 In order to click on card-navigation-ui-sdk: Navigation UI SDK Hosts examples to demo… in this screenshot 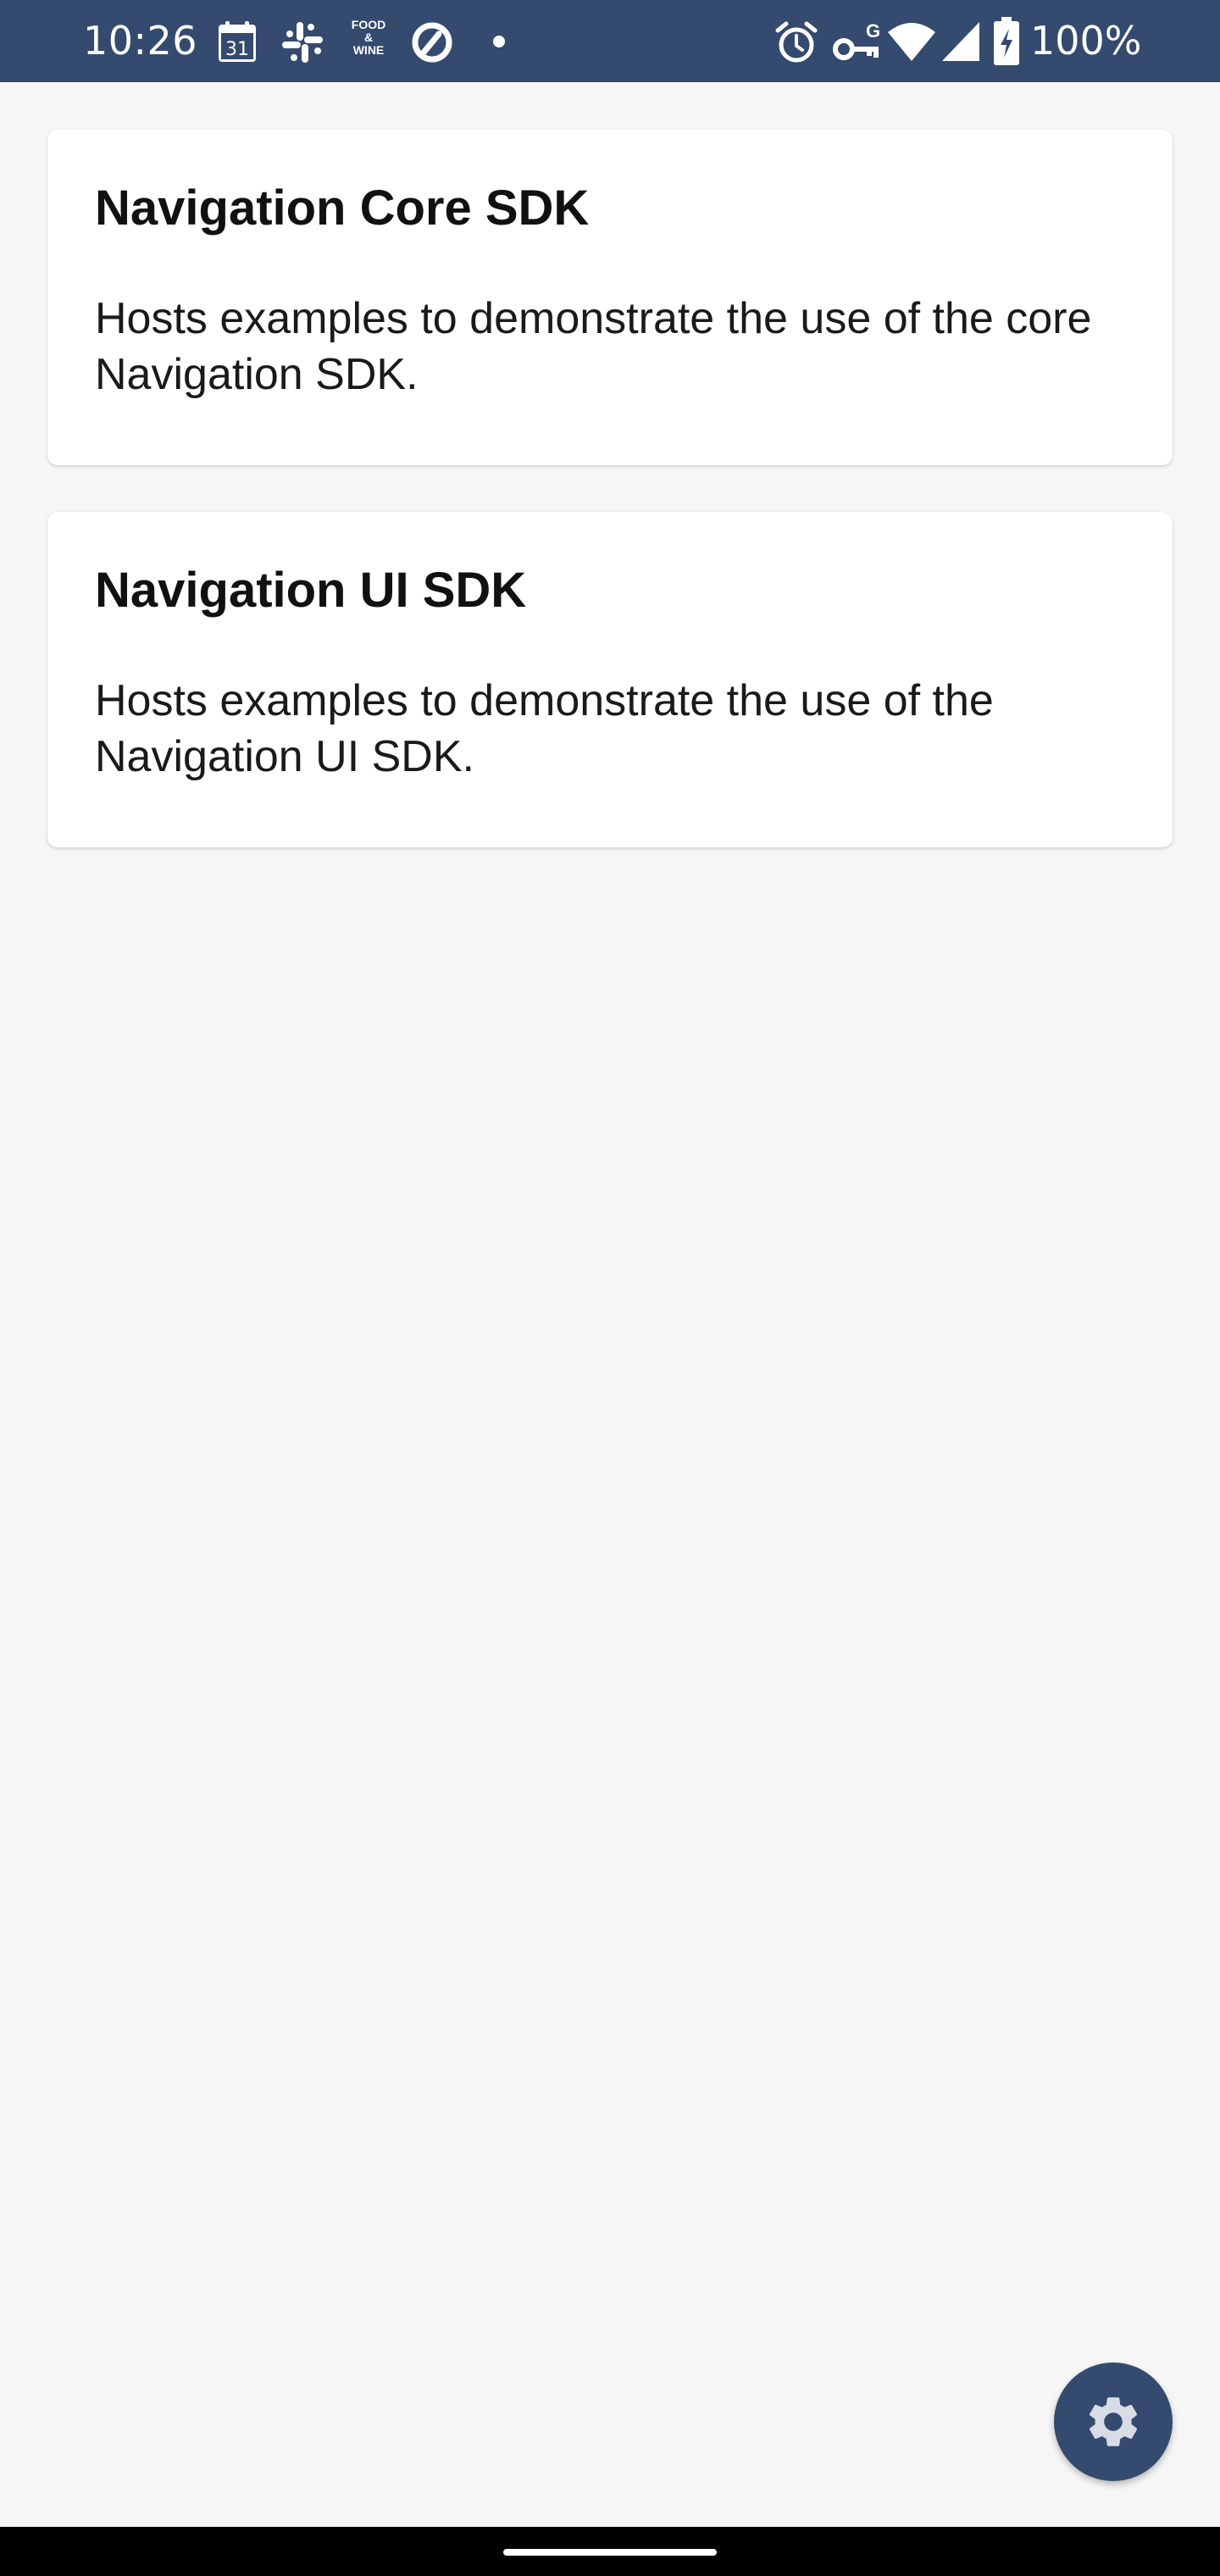, I will do `click(610, 679)`.